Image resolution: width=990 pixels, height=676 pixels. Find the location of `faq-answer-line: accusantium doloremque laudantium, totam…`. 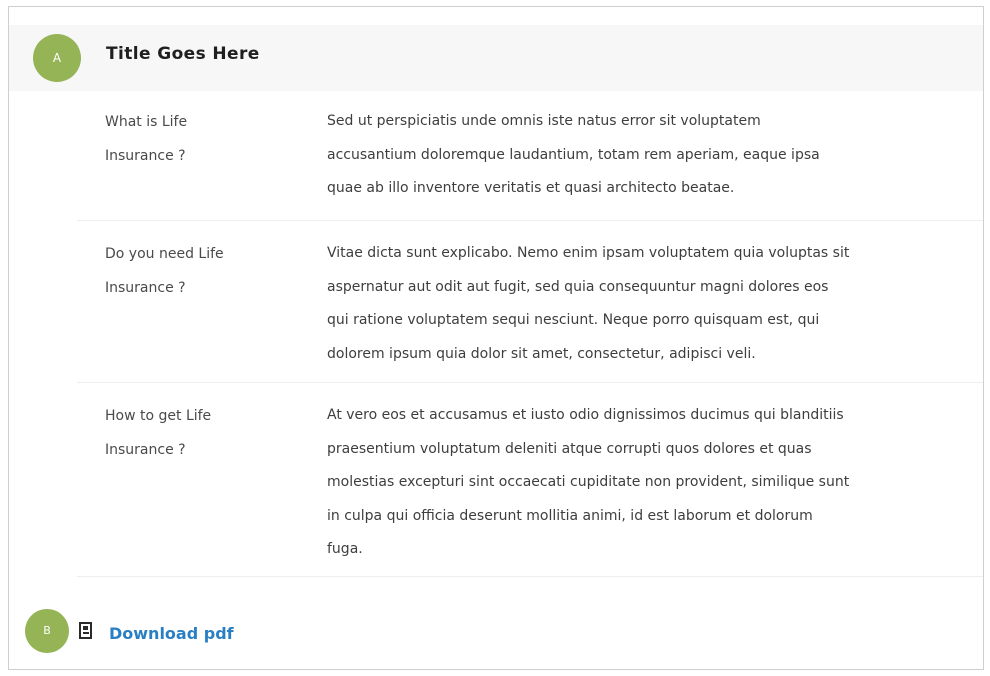

faq-answer-line: accusantium doloremque laudantium, totam… is located at coordinates (573, 154).